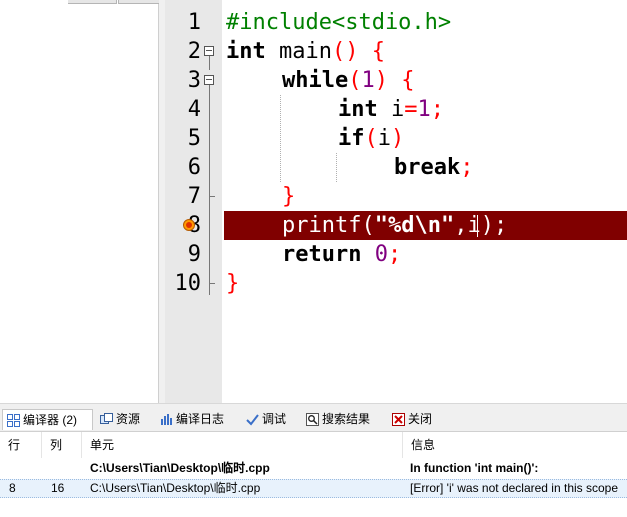 This screenshot has height=517, width=627. Describe the element at coordinates (346, 419) in the screenshot. I see `tab-search-results-label: 搜索结果` at that location.